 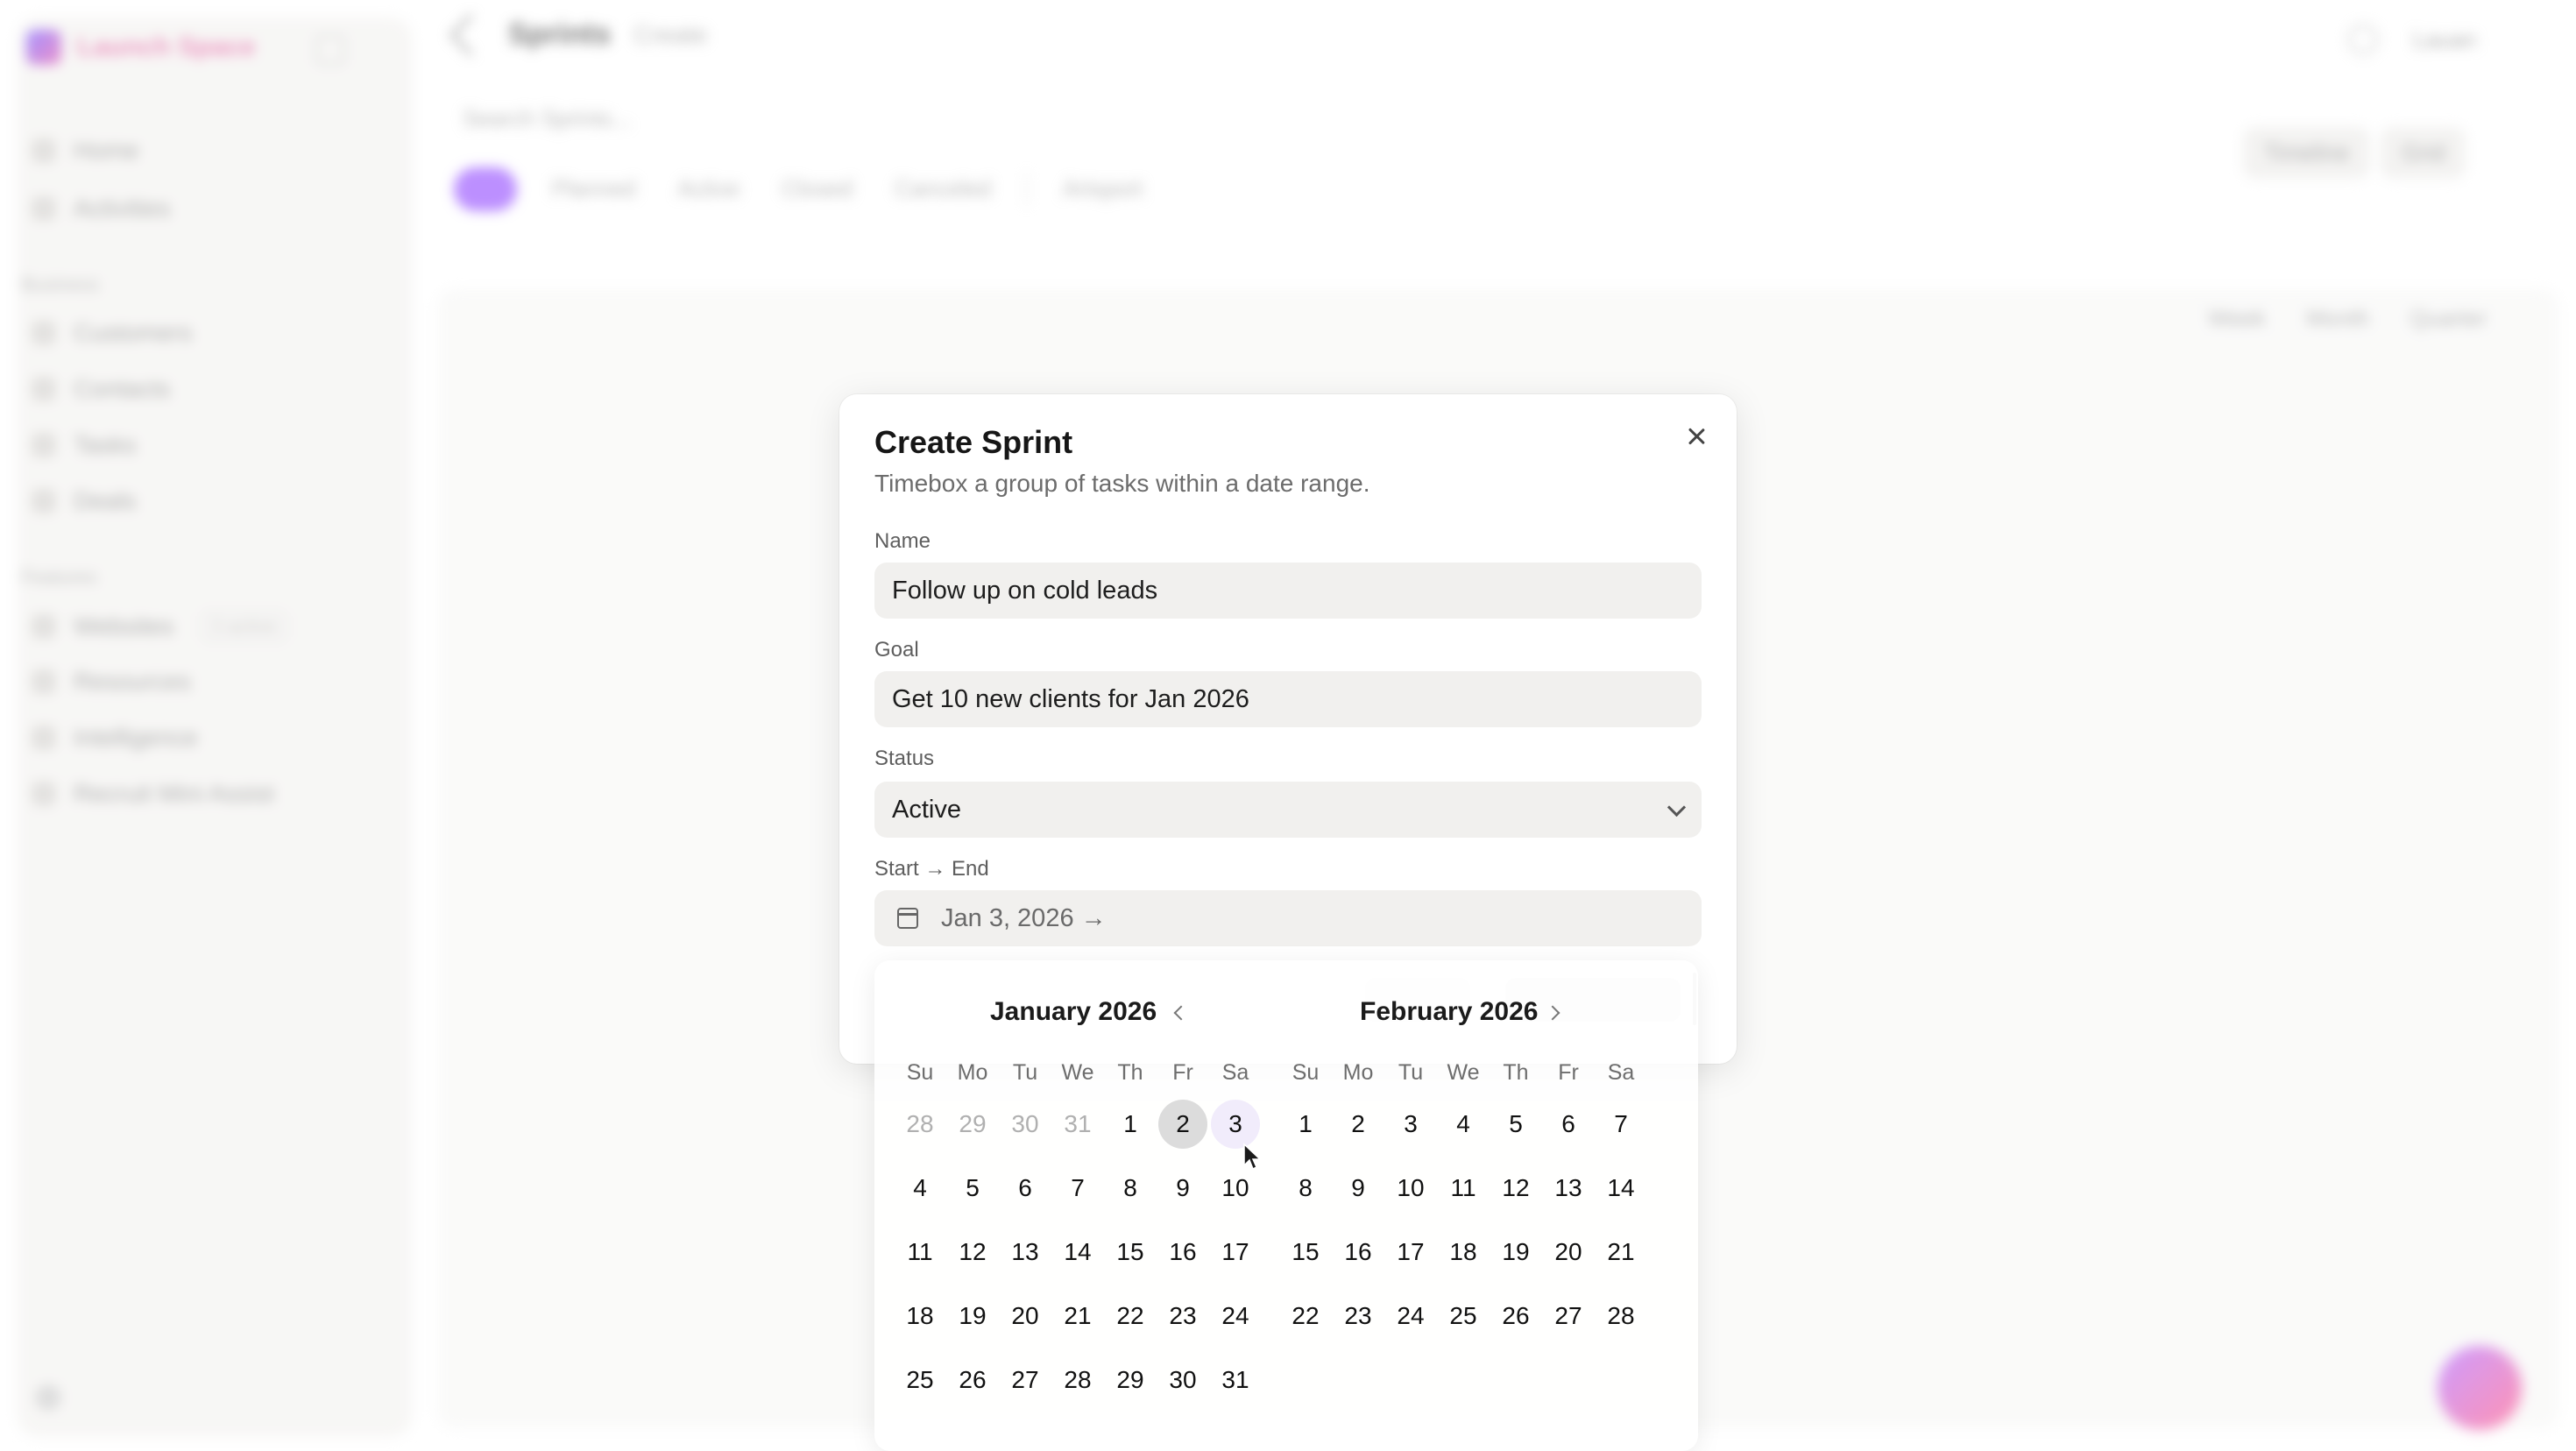 I want to click on calendar-day: 10, so click(x=1410, y=1188).